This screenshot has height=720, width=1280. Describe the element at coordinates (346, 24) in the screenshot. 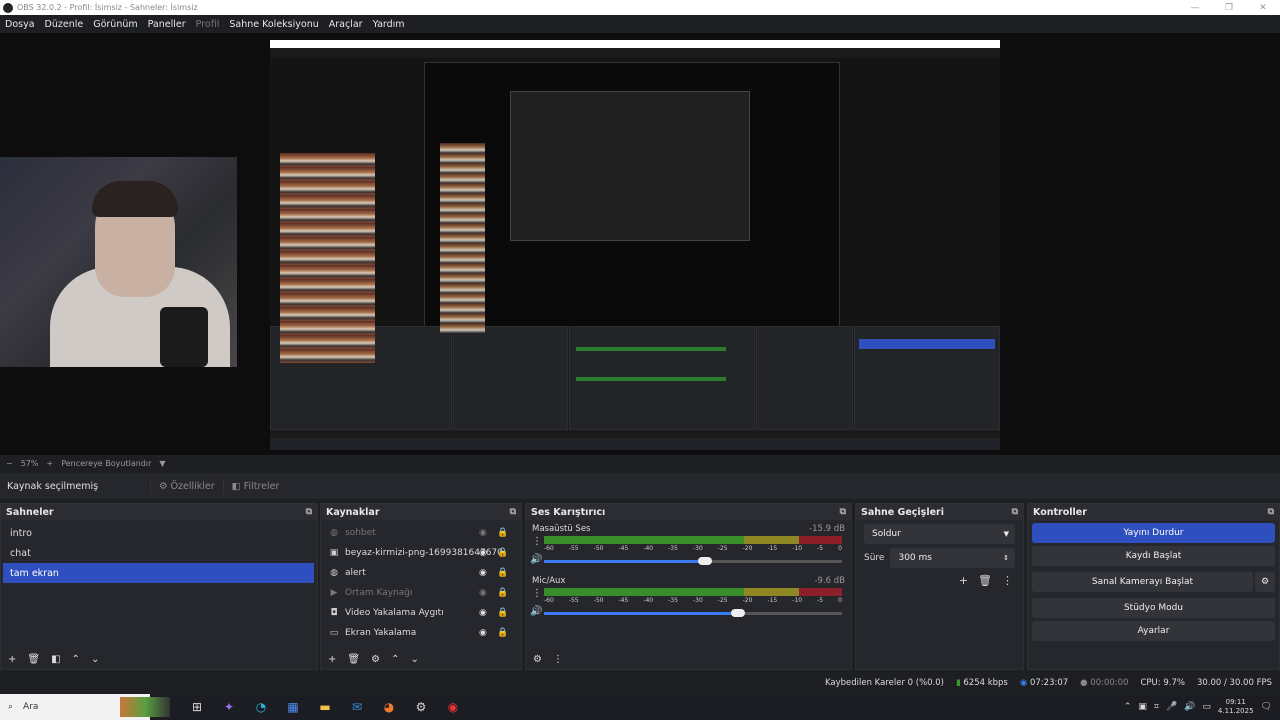

I see `menu-tools: Araçlar` at that location.